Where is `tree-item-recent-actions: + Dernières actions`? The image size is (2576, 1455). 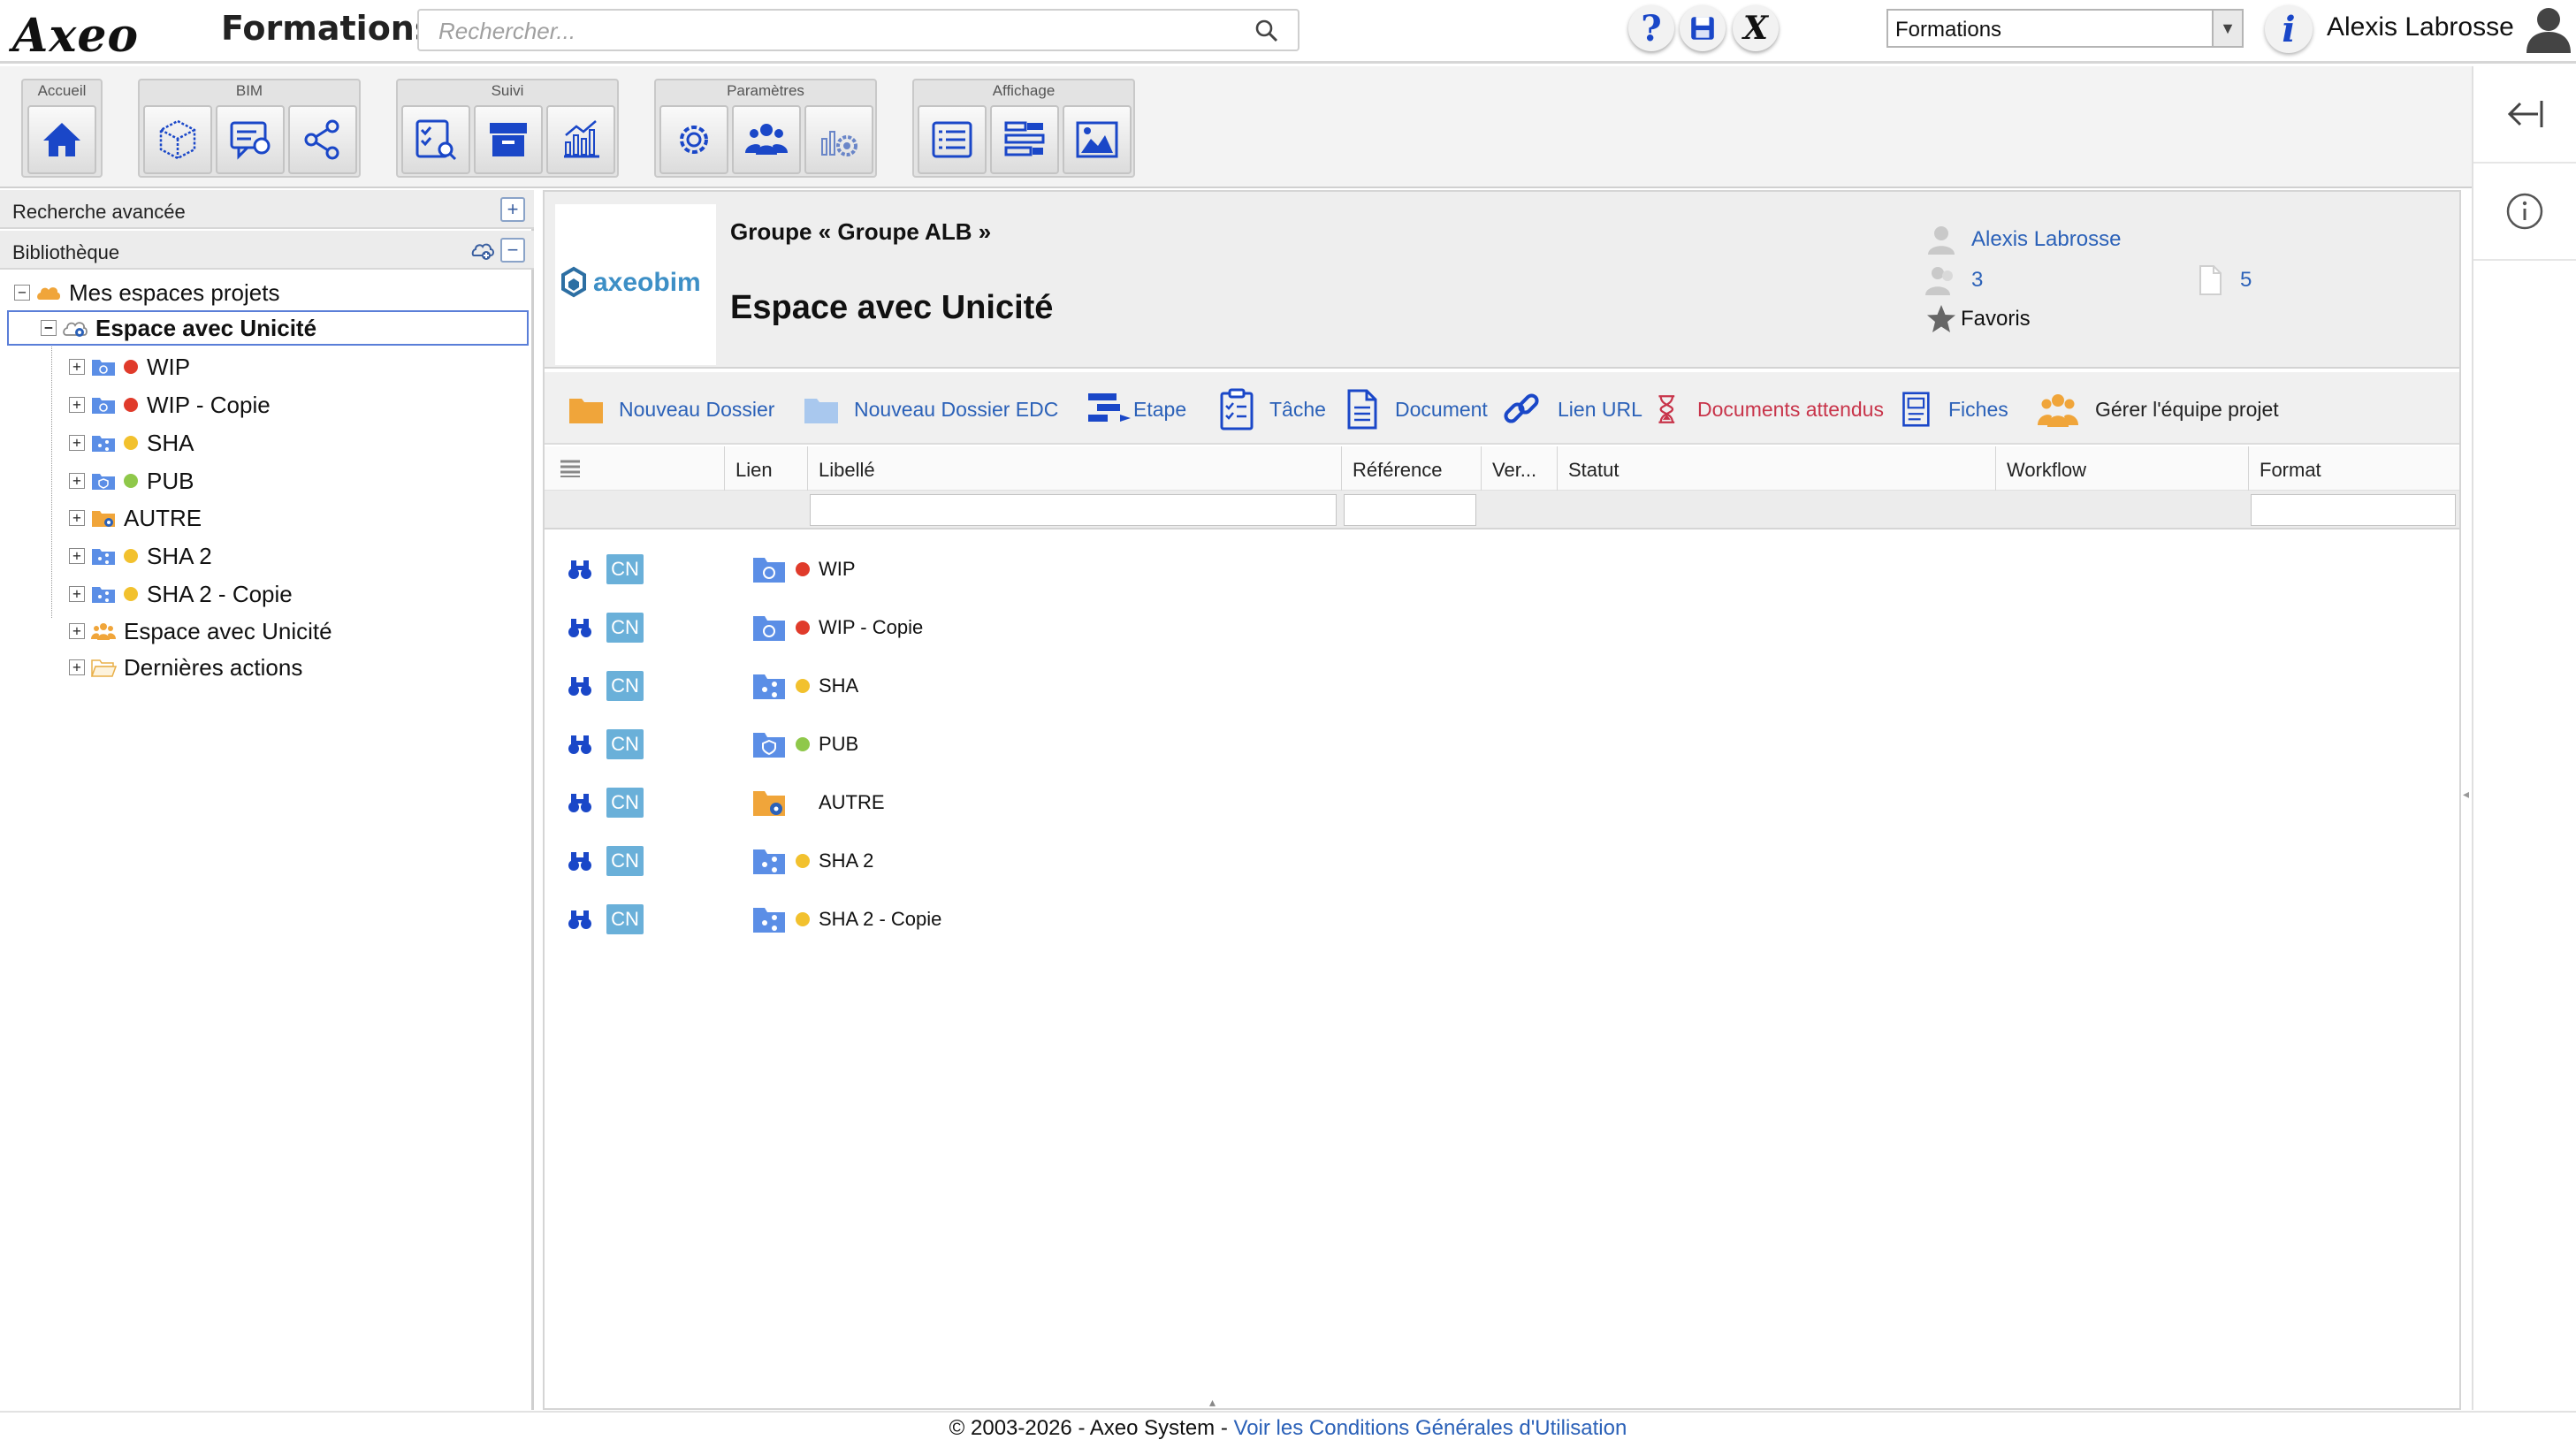
tree-item-recent-actions: + Dernières actions is located at coordinates (185, 667).